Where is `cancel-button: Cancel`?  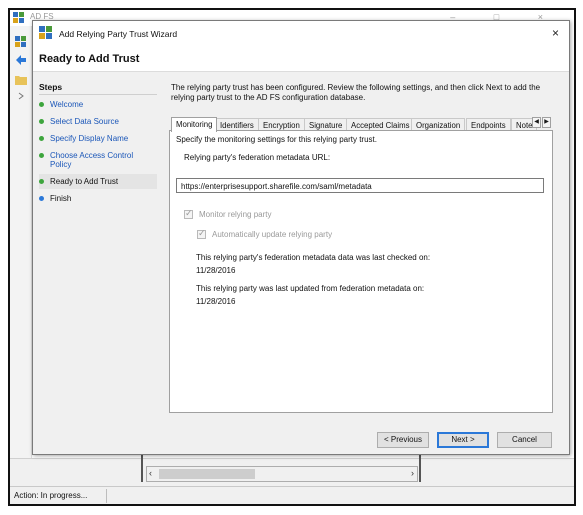
cancel-button: Cancel is located at coordinates (524, 440).